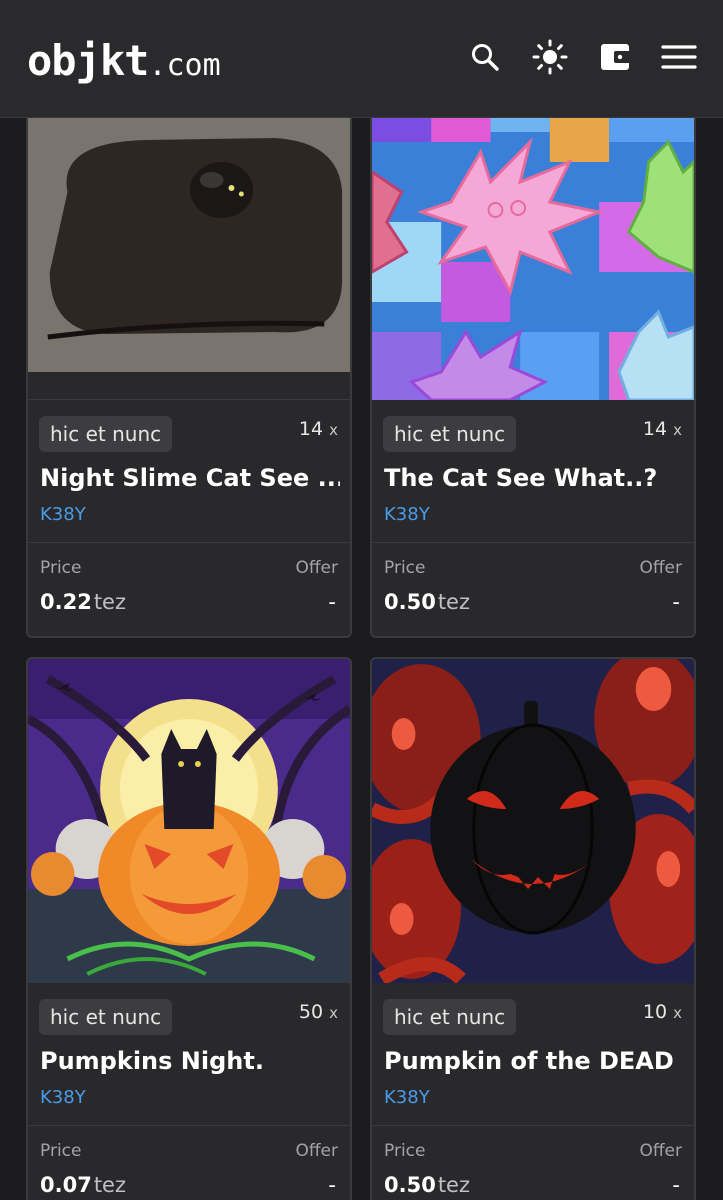 This screenshot has height=1200, width=723. I want to click on image-padding-strip, so click(189, 386).